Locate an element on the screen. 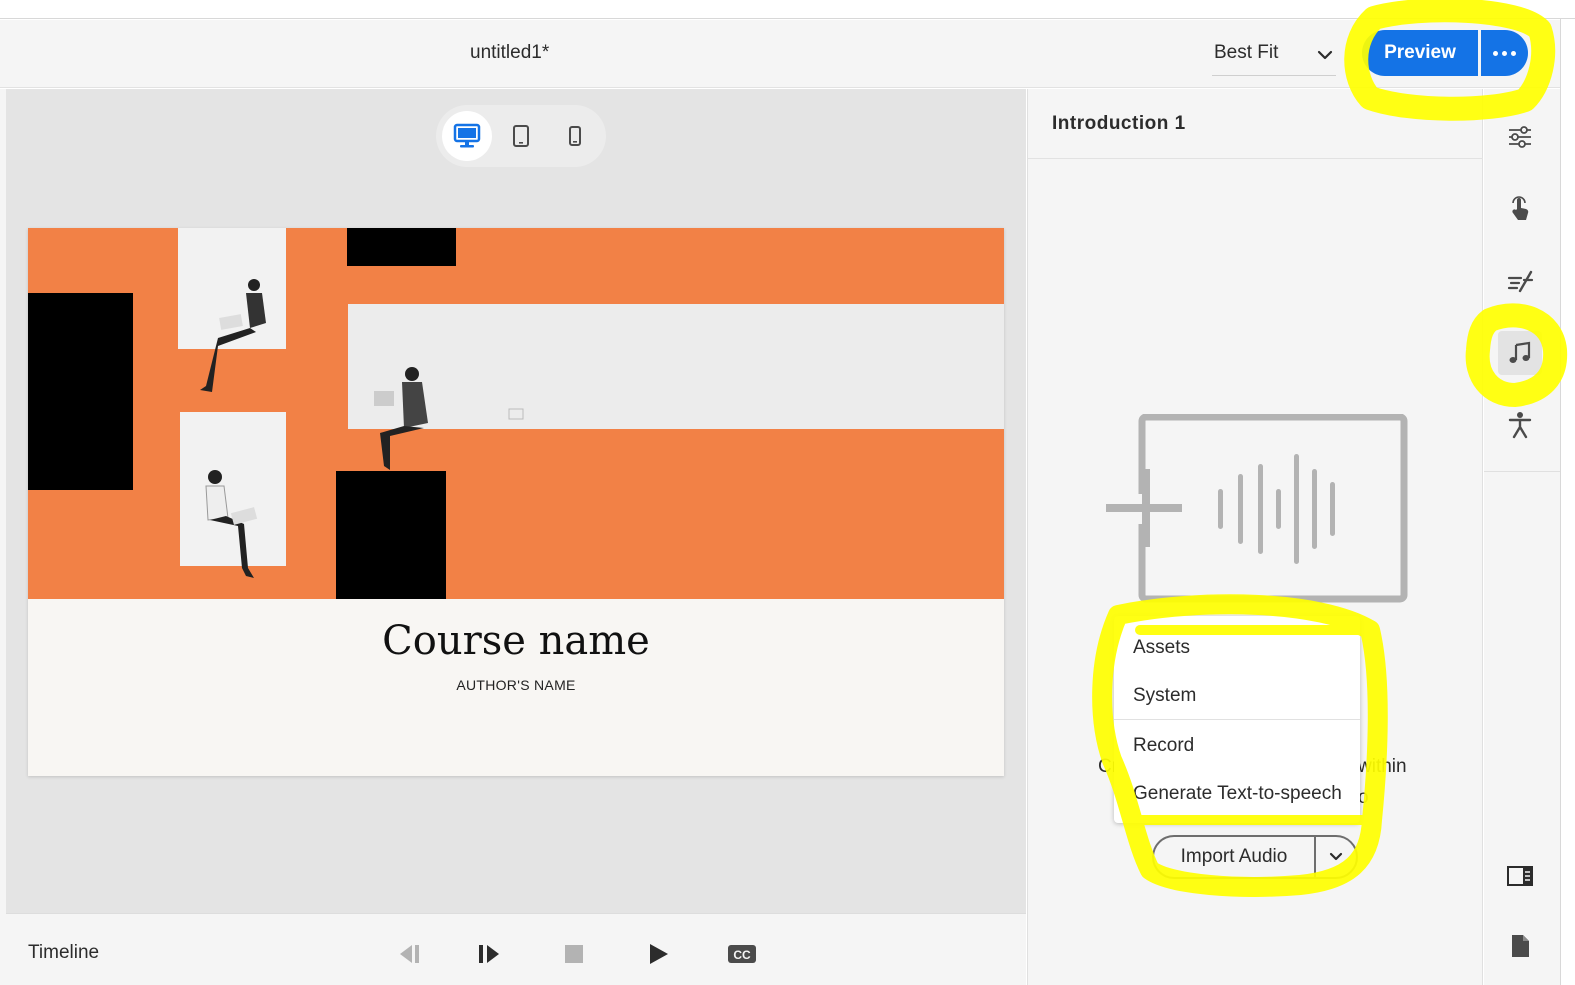 The width and height of the screenshot is (1575, 985). mobile-icon is located at coordinates (575, 136).